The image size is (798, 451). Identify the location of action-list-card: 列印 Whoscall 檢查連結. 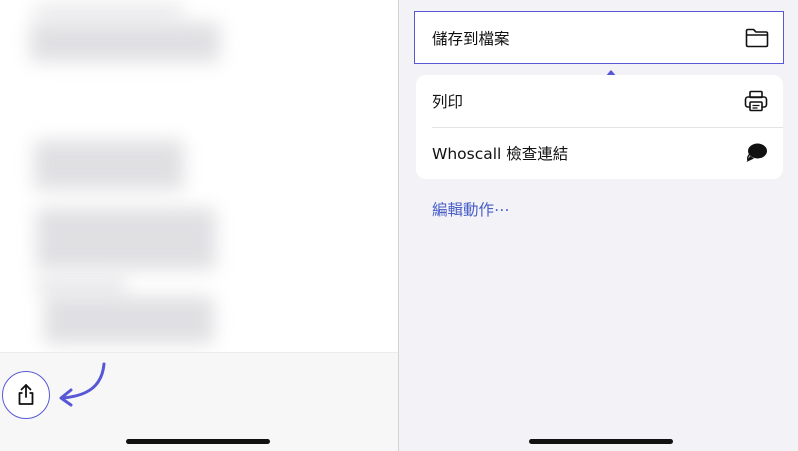
(599, 127).